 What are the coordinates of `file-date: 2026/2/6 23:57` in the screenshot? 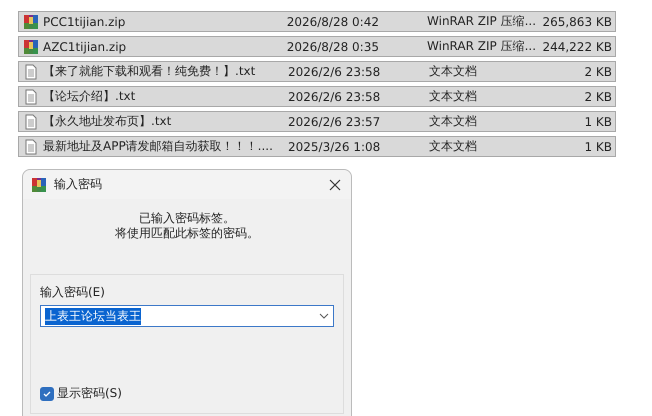 It's located at (335, 121).